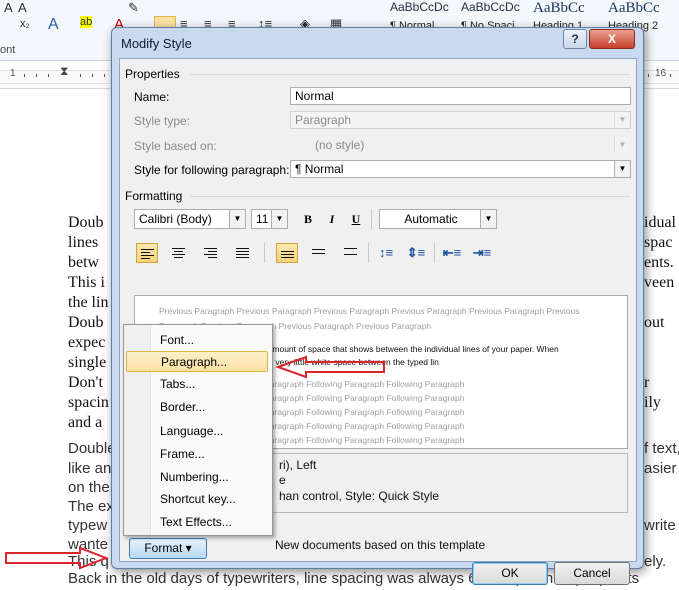 This screenshot has height=590, width=679. I want to click on font-color-select: Automatic ▼, so click(438, 219).